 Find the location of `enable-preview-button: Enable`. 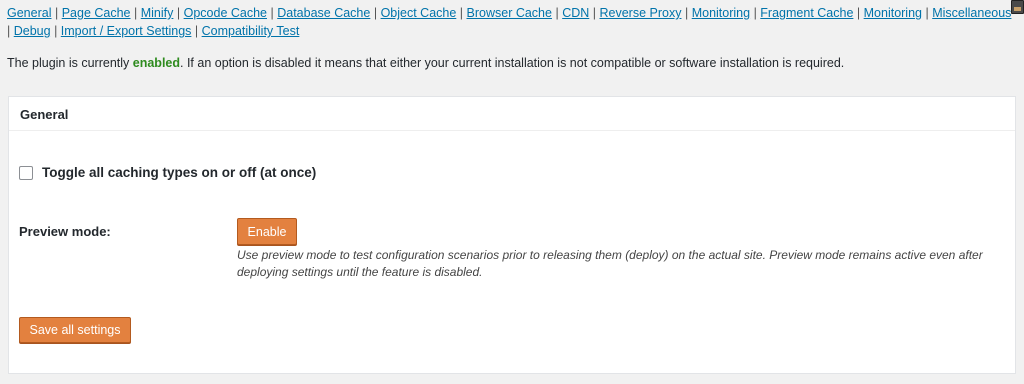

enable-preview-button: Enable is located at coordinates (267, 231).